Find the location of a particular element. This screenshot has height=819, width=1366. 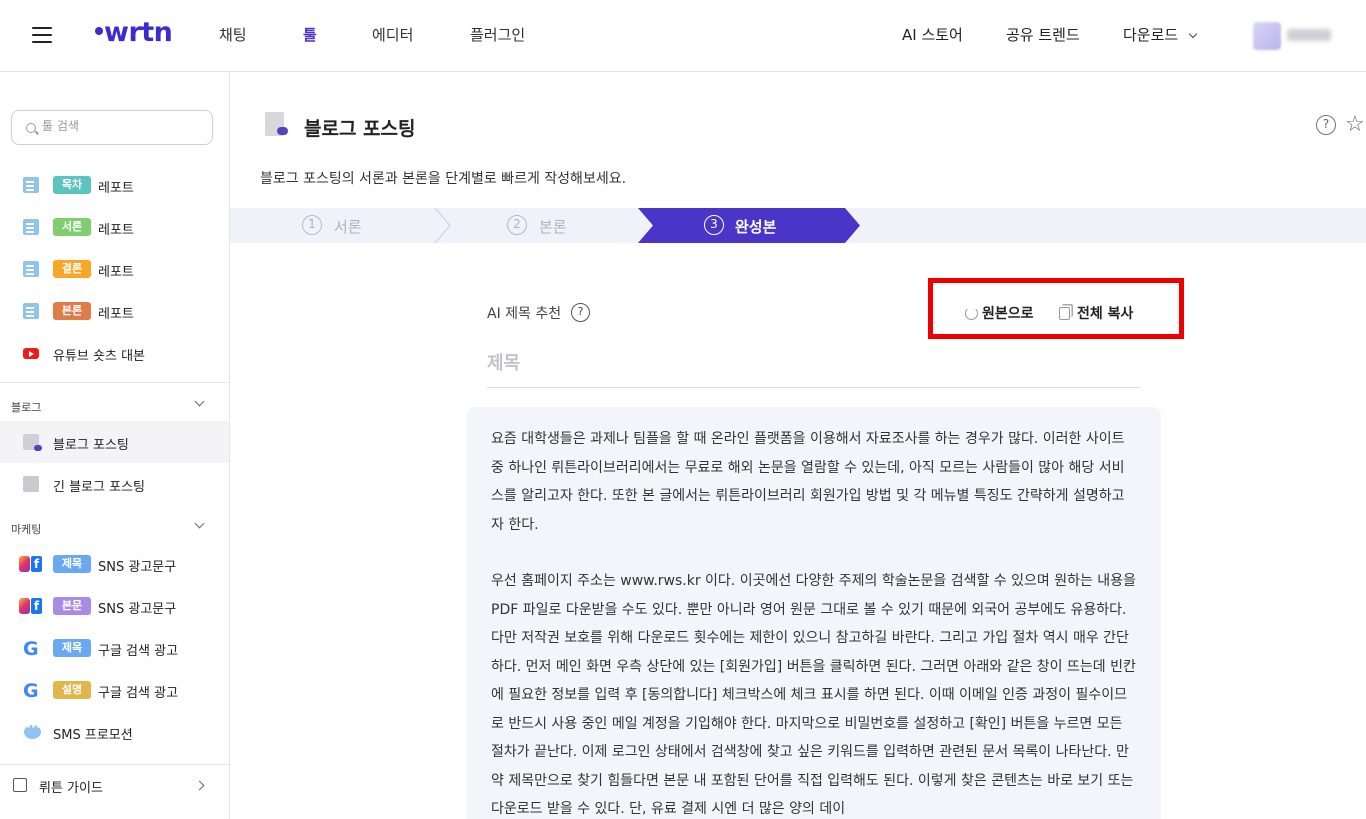

sidebar-item-sms-promotion: SMS 프로모션 is located at coordinates (114, 732).